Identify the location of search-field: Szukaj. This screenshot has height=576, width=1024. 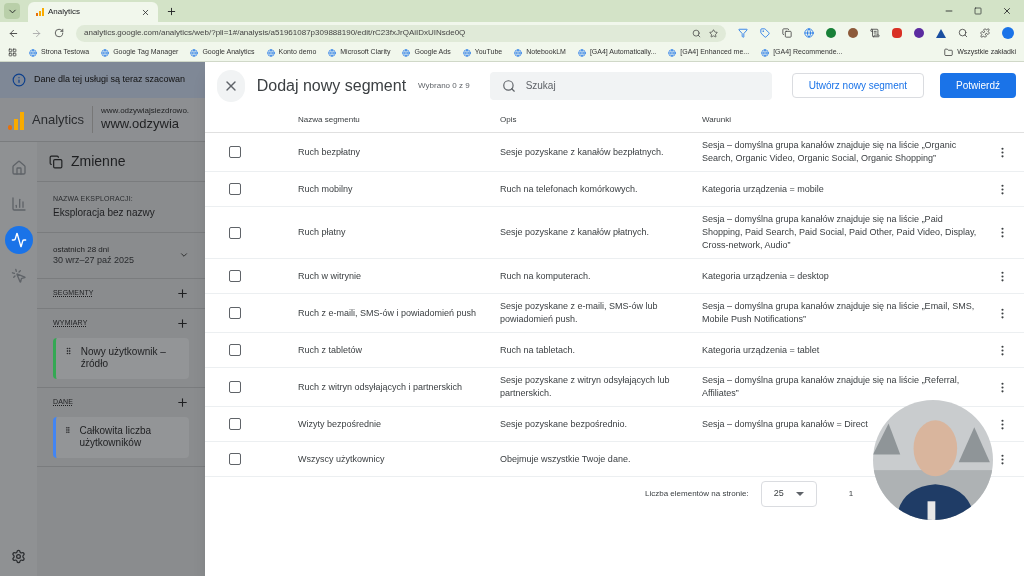
(630, 85).